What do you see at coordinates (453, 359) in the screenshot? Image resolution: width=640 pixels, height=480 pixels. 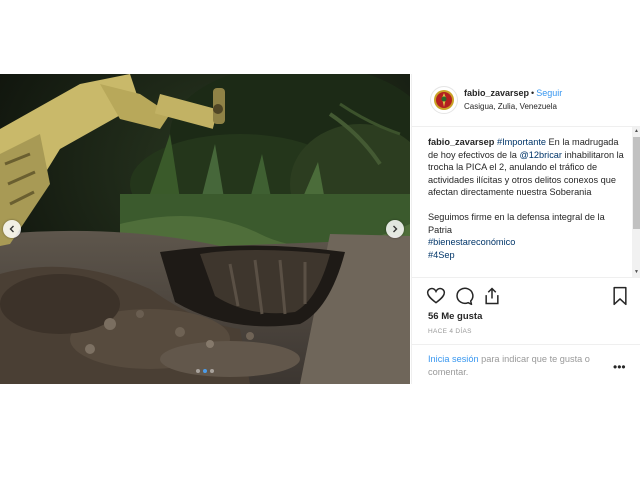 I see `login-link: Inicia sesión` at bounding box center [453, 359].